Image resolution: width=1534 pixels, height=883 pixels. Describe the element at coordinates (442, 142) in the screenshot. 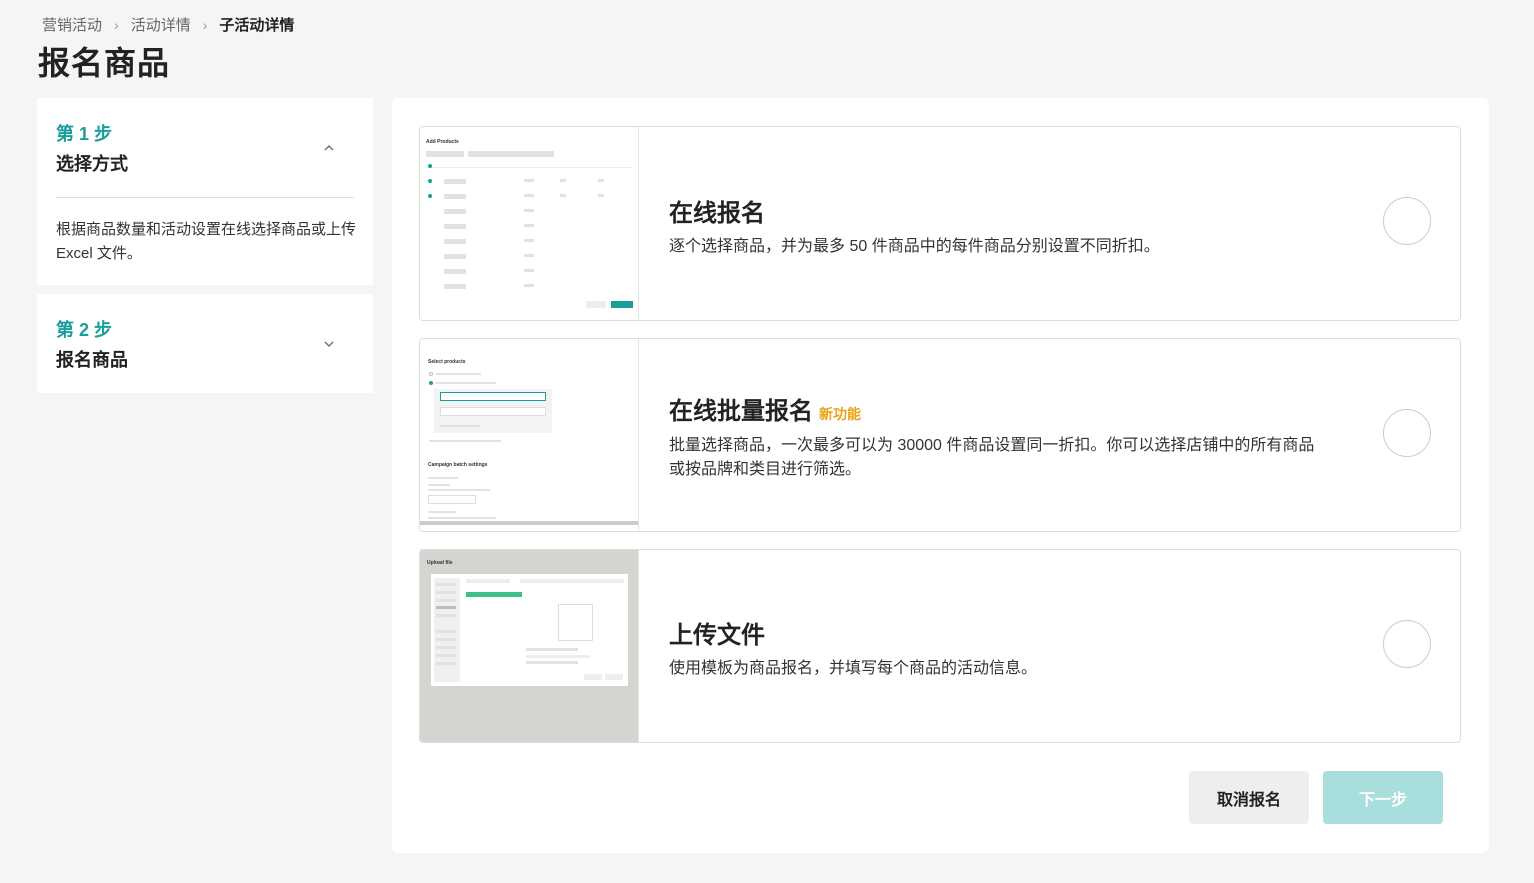

I see `thumbnail-title: Add Products` at that location.